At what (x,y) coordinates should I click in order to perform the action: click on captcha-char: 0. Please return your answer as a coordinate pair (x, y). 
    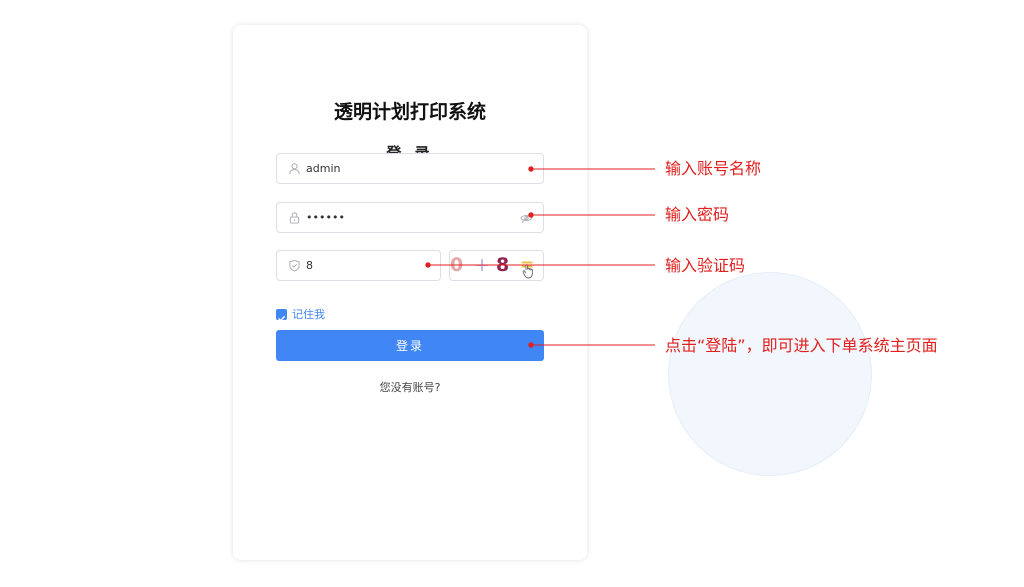
    Looking at the image, I should click on (457, 265).